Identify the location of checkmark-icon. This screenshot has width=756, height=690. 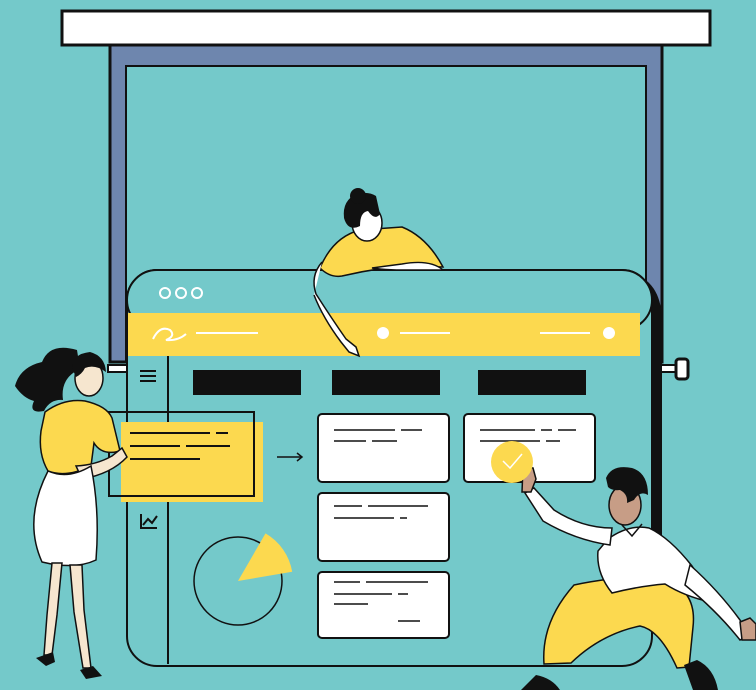
(512, 462).